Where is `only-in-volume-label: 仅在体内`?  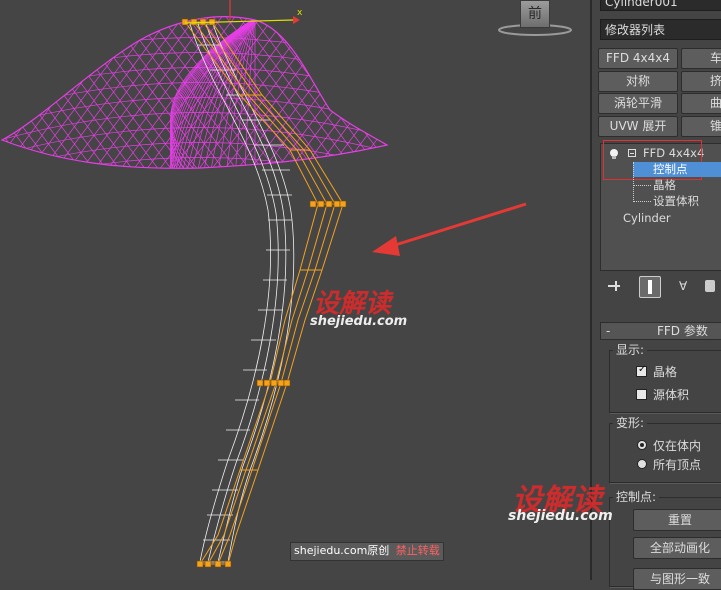 only-in-volume-label: 仅在体内 is located at coordinates (677, 446).